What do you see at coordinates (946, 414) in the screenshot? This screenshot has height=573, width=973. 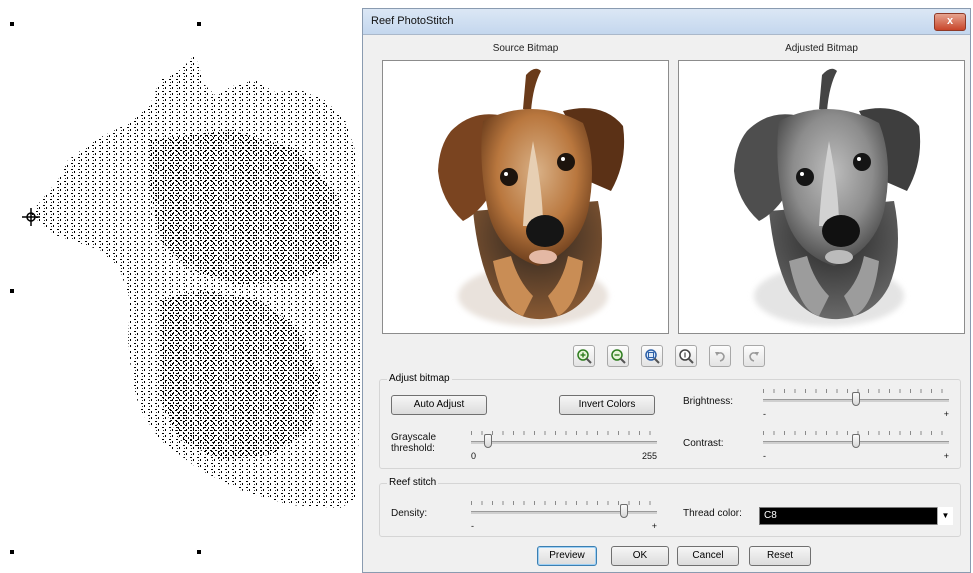 I see `brightness-max: +` at bounding box center [946, 414].